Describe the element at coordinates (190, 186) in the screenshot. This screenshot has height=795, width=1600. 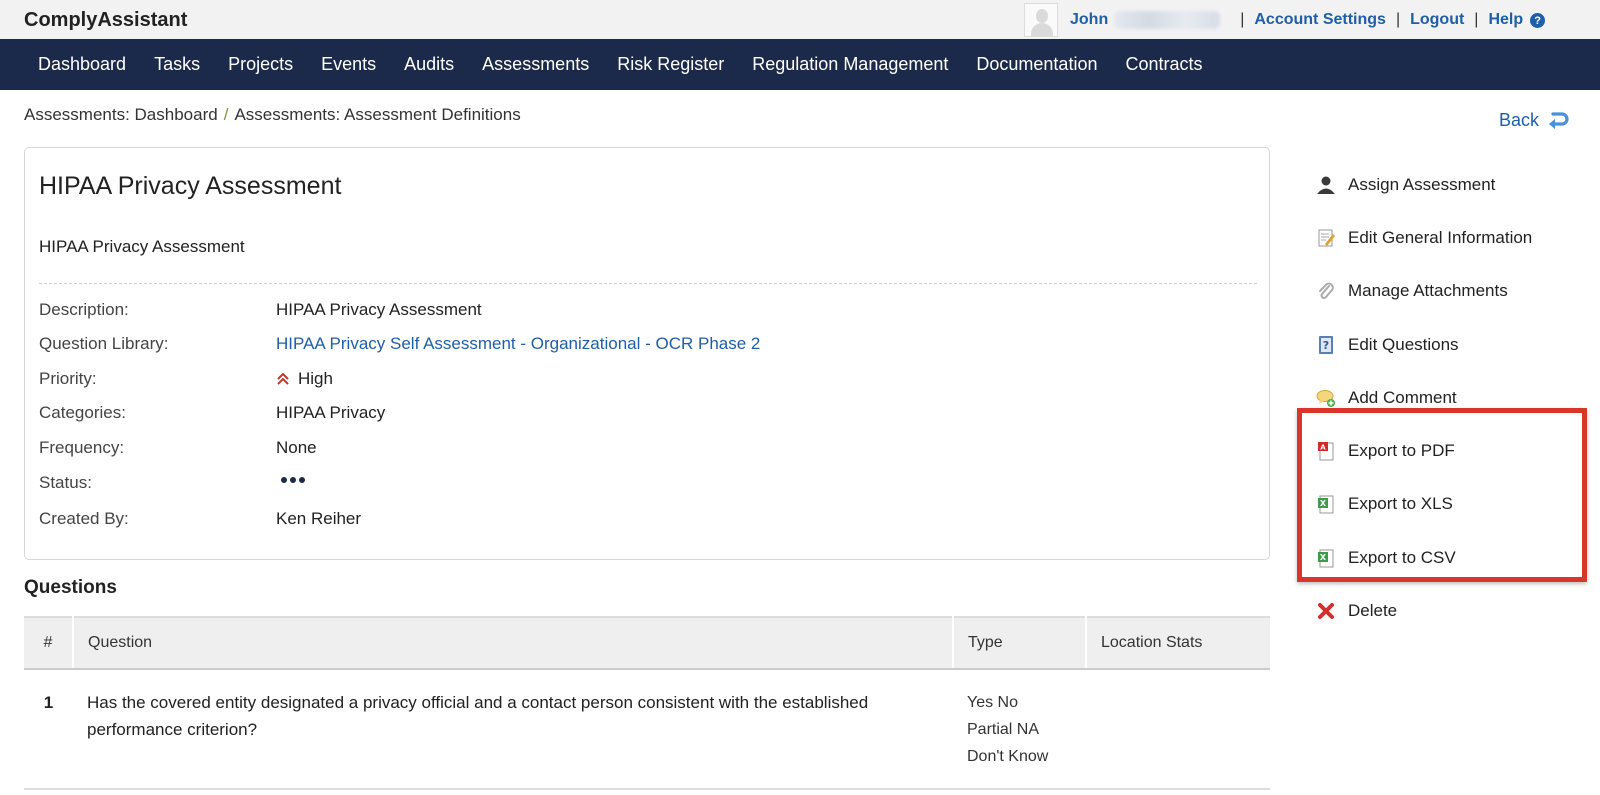
I see `assessment-title: HIPAA Privacy Assessment` at that location.